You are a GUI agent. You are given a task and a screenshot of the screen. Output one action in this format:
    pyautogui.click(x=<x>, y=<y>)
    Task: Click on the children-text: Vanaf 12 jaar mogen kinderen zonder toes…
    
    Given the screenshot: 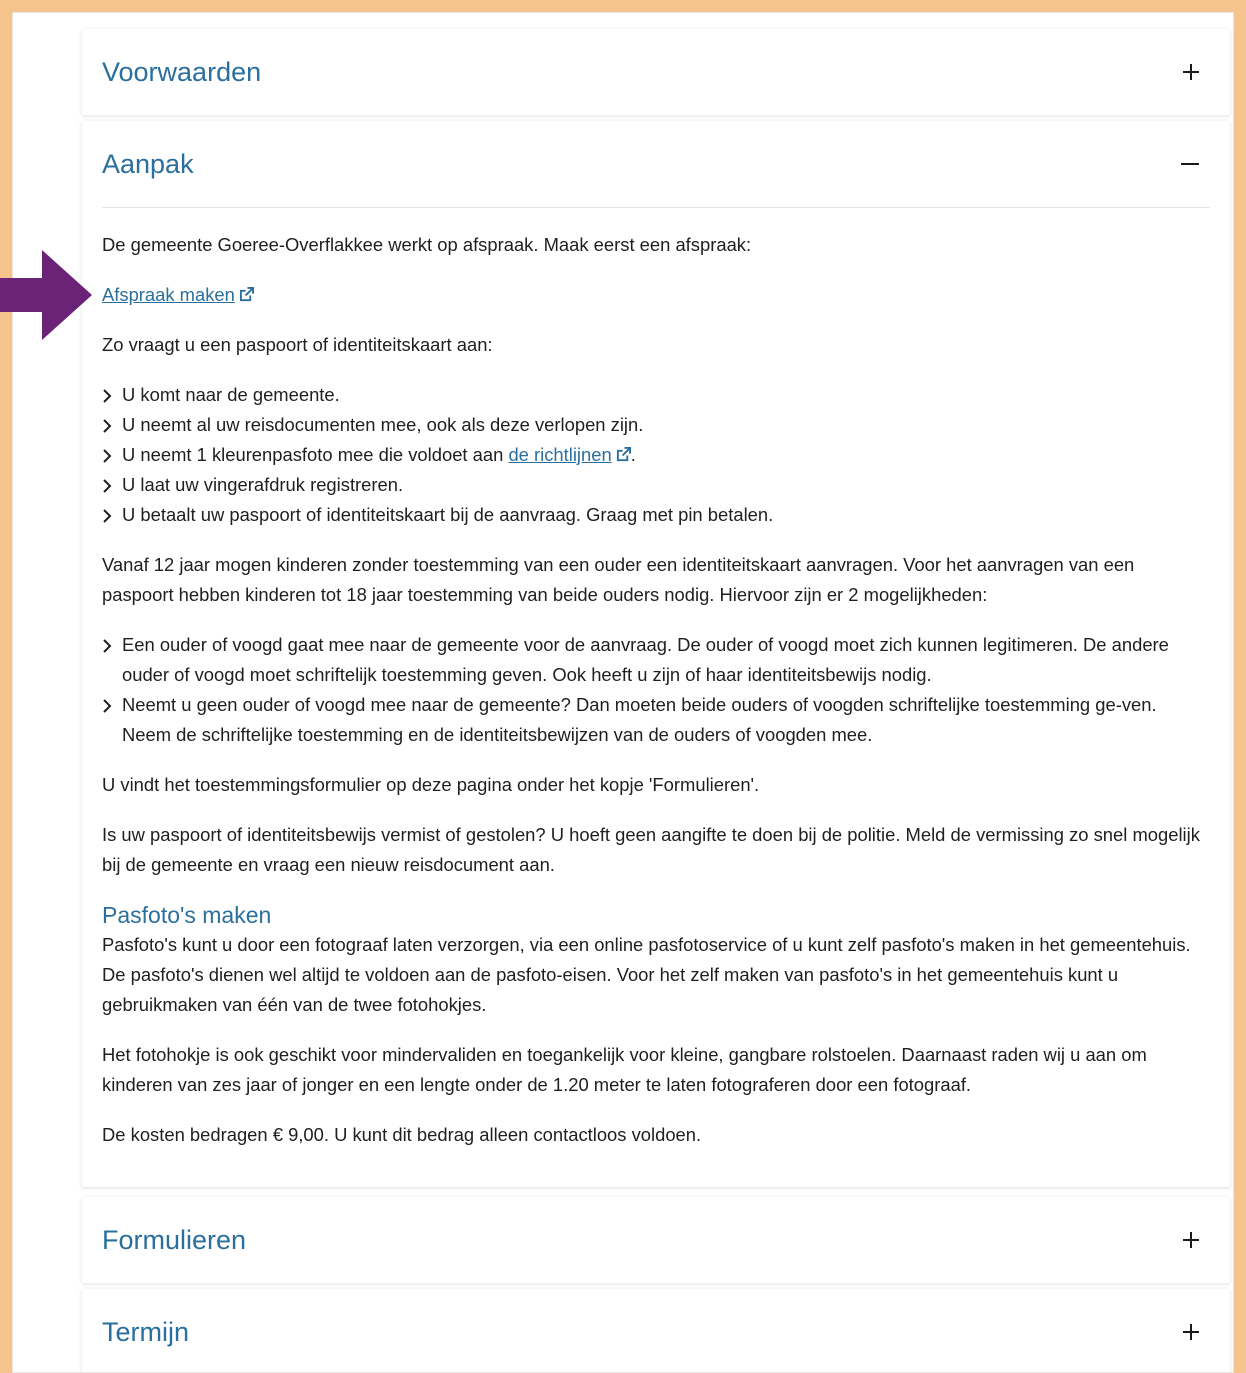 What is the action you would take?
    pyautogui.click(x=618, y=579)
    